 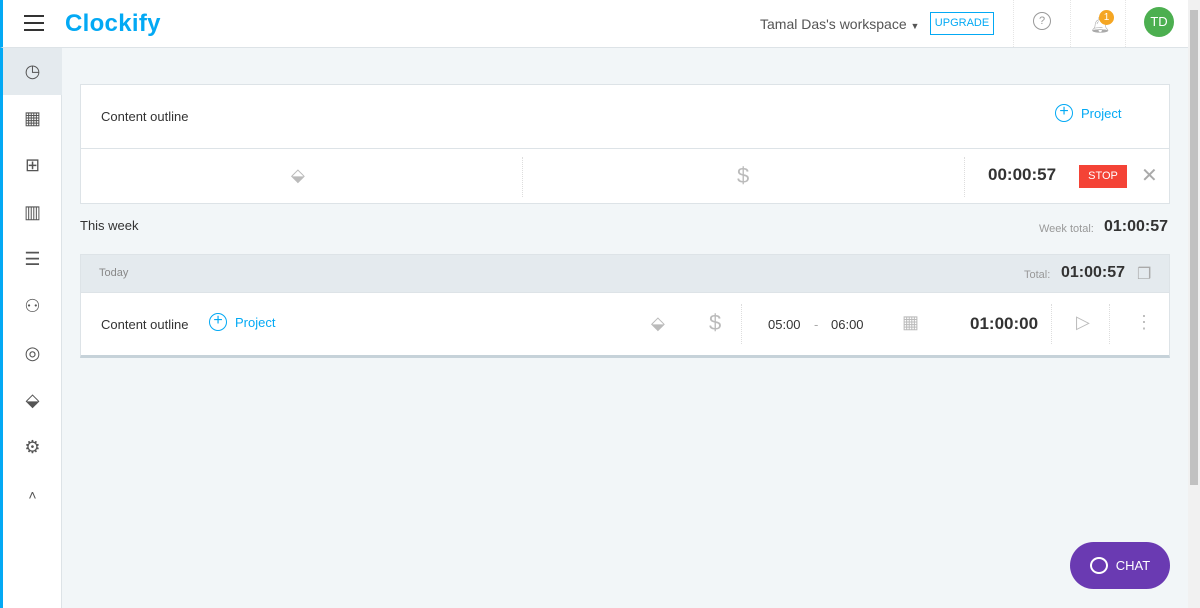 I want to click on entry-project-picker: + Project, so click(x=242, y=322).